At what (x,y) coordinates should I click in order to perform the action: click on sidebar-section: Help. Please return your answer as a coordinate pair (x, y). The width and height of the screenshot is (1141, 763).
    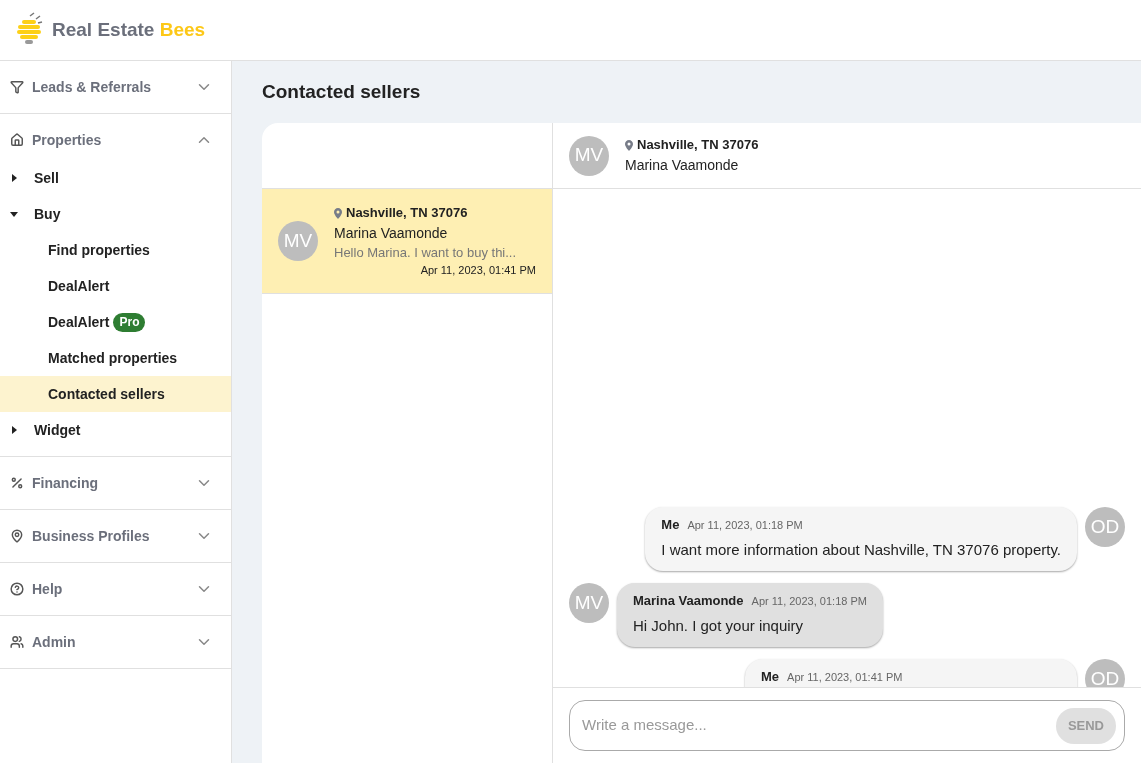
    Looking at the image, I should click on (115, 589).